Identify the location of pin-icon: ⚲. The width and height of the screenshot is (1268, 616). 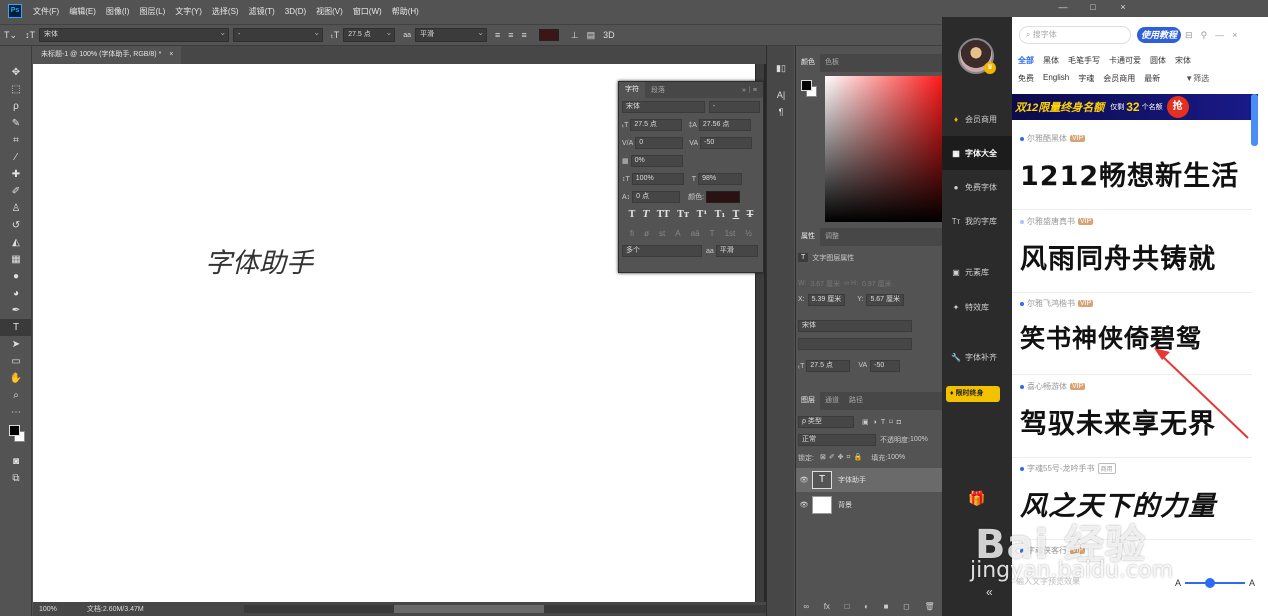
(1204, 35).